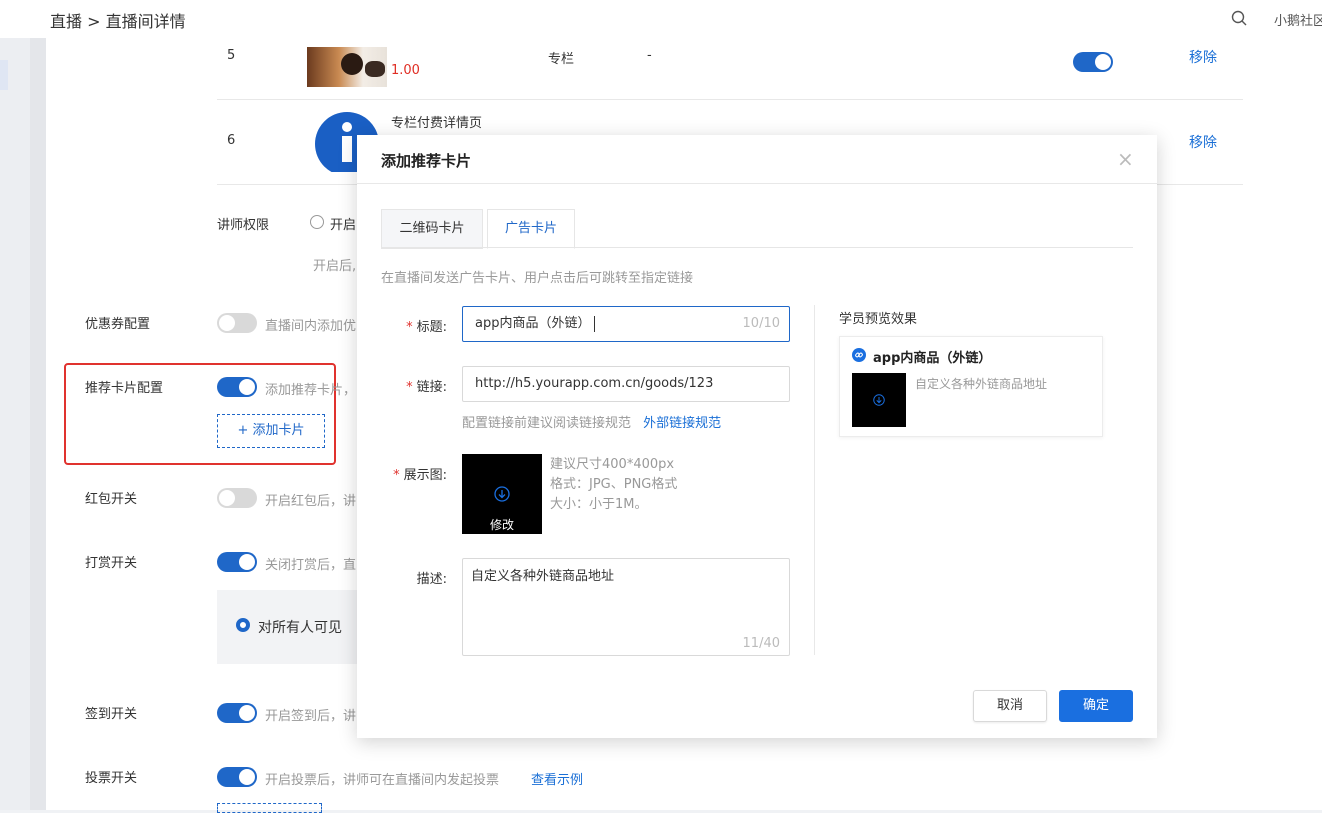  I want to click on link-input-value: http://h5.yourapp.com.cn/goods/123, so click(594, 383).